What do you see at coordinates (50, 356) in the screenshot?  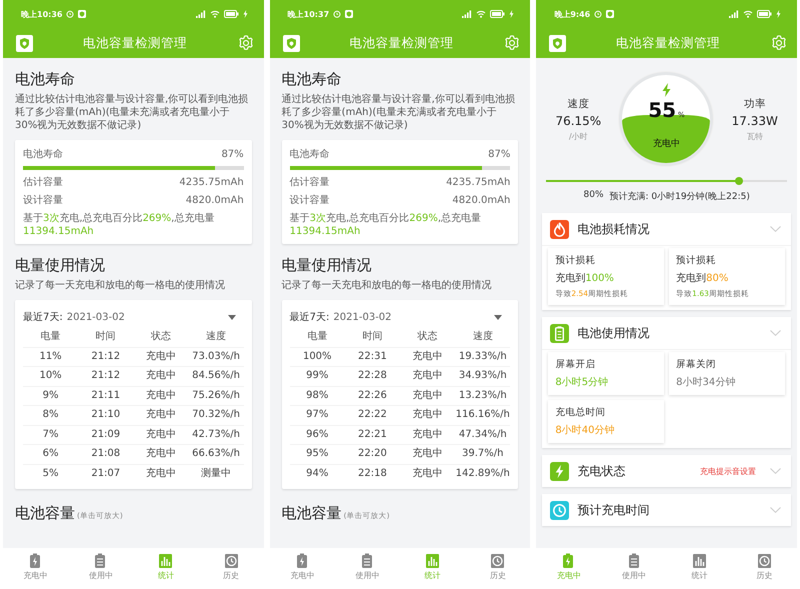 I see `table-cell: 11%` at bounding box center [50, 356].